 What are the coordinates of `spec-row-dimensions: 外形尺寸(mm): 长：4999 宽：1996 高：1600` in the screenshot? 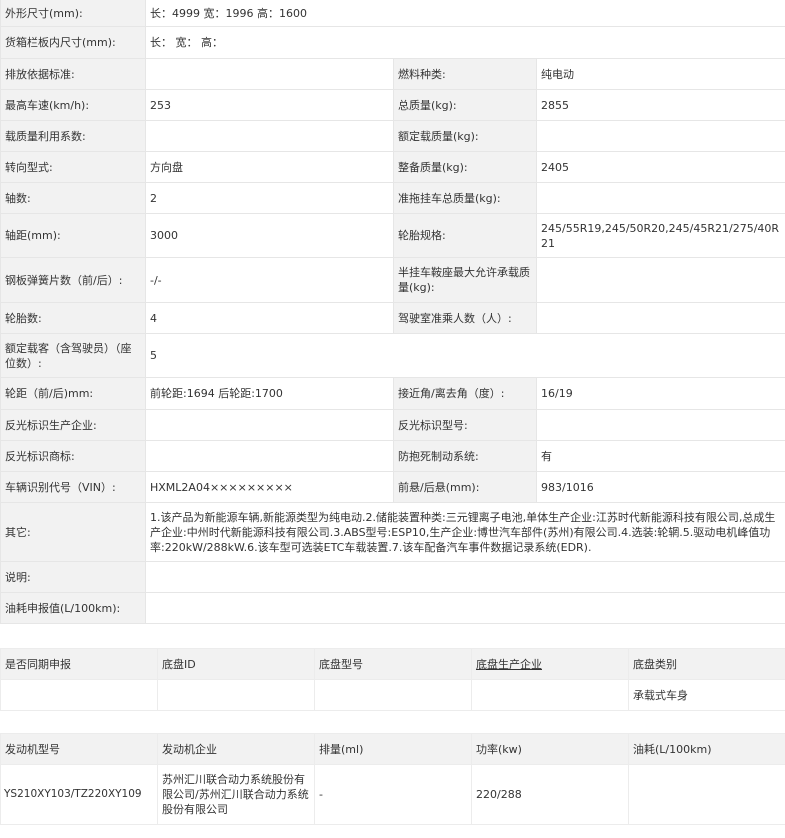 It's located at (392, 13).